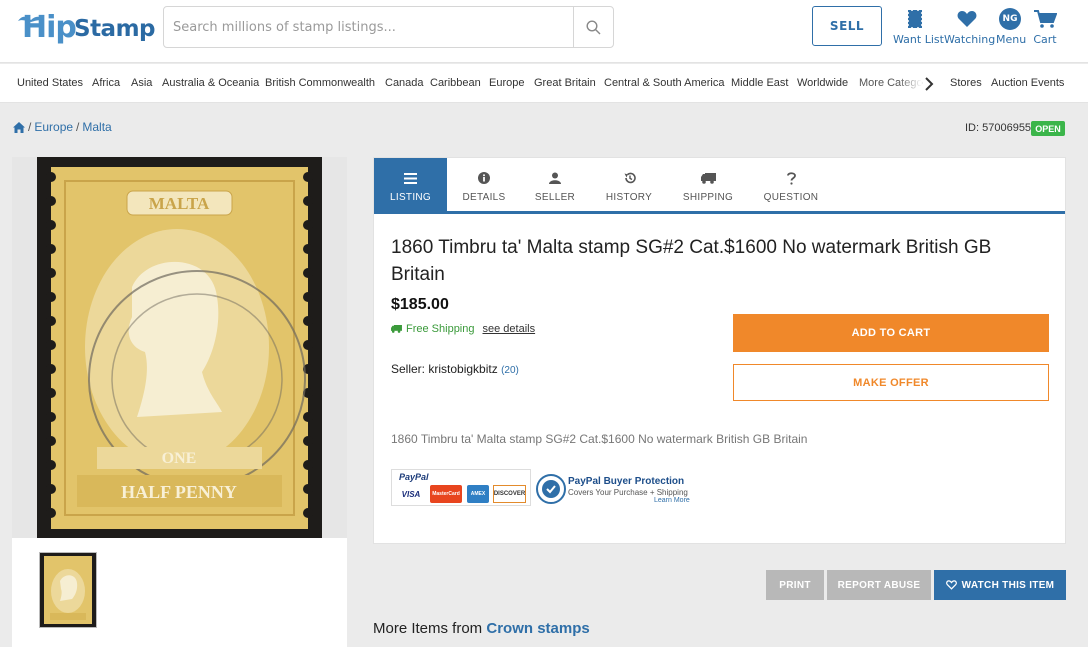 This screenshot has height=647, width=1088. What do you see at coordinates (1045, 19) in the screenshot?
I see `cart-icon` at bounding box center [1045, 19].